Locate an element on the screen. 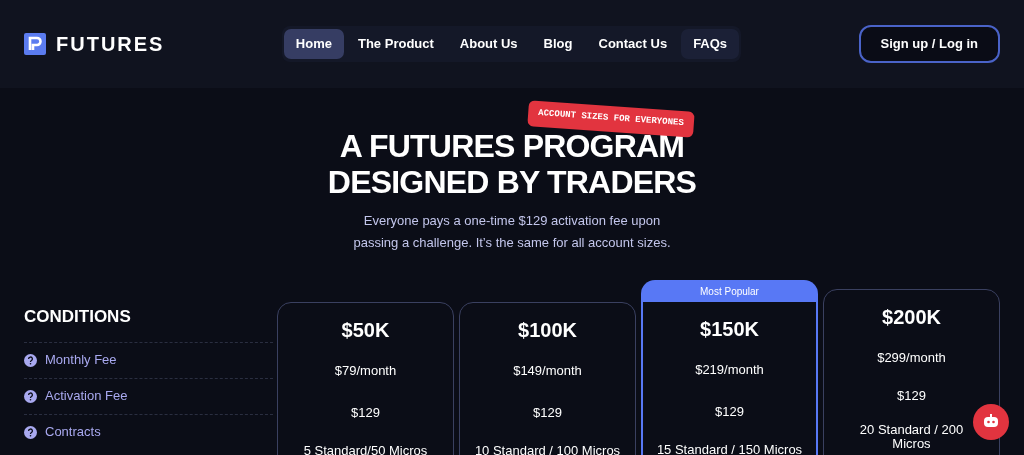 The image size is (1024, 455). nav-link: Blog is located at coordinates (558, 44).